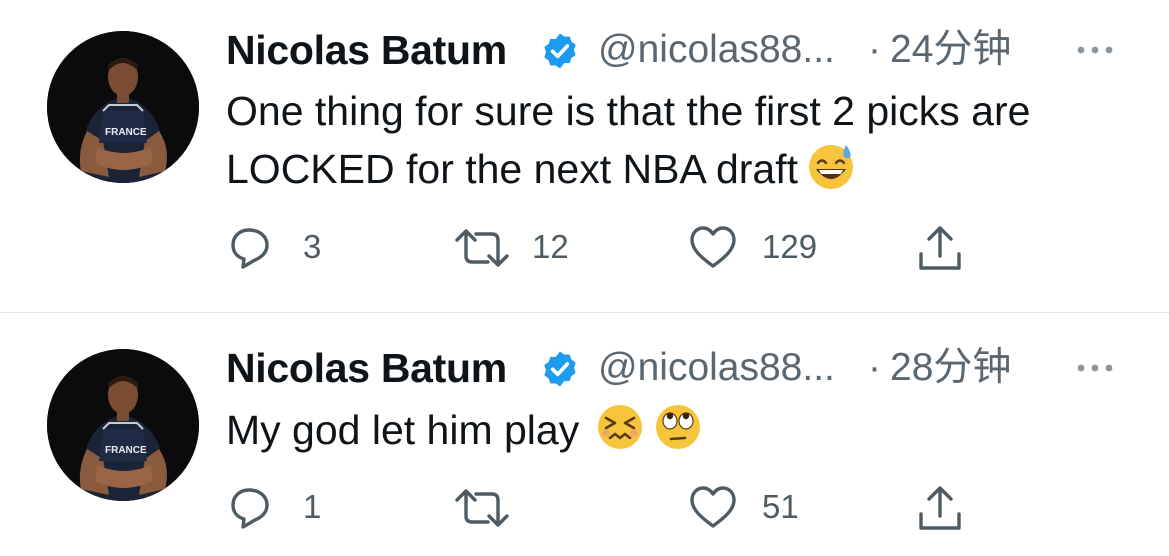 This screenshot has height=556, width=1169. What do you see at coordinates (950, 368) in the screenshot?
I see `timestamp: 28分钟` at bounding box center [950, 368].